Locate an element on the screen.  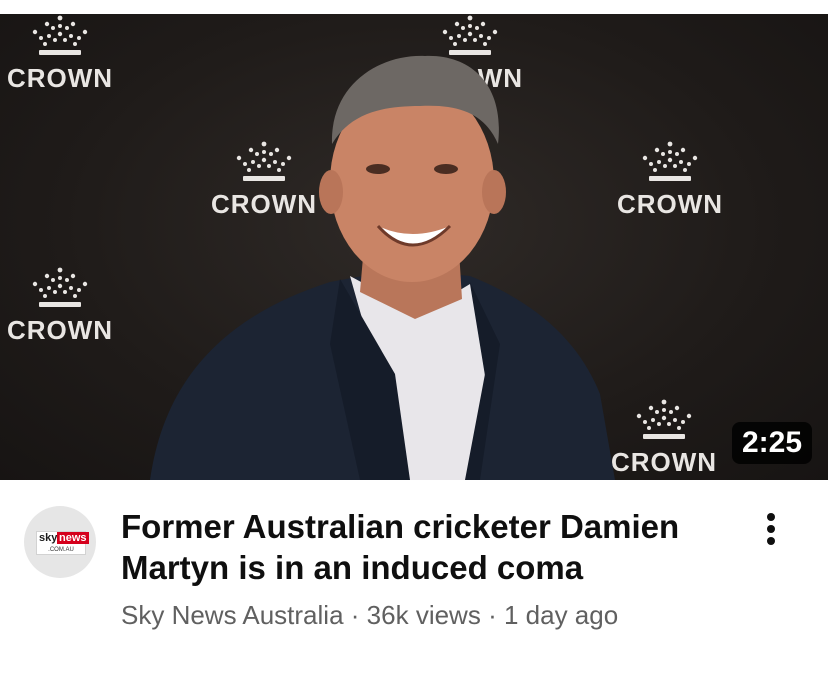
channel-avatar: sky news .COM.AU is located at coordinates (60, 542).